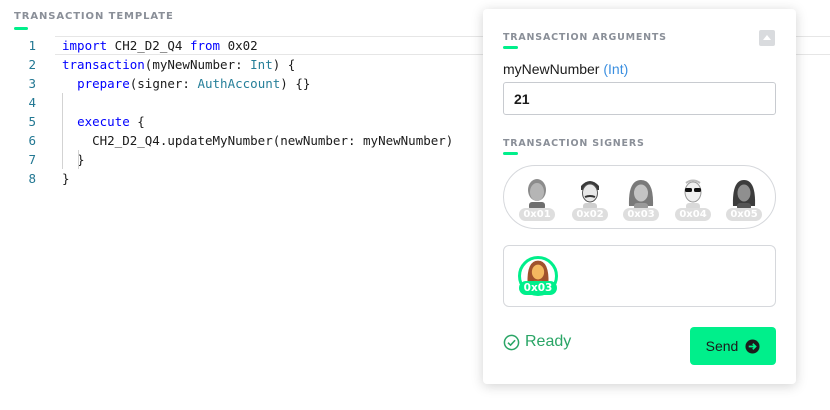 This screenshot has height=410, width=830. I want to click on argument-input-myNewNumber, so click(639, 98).